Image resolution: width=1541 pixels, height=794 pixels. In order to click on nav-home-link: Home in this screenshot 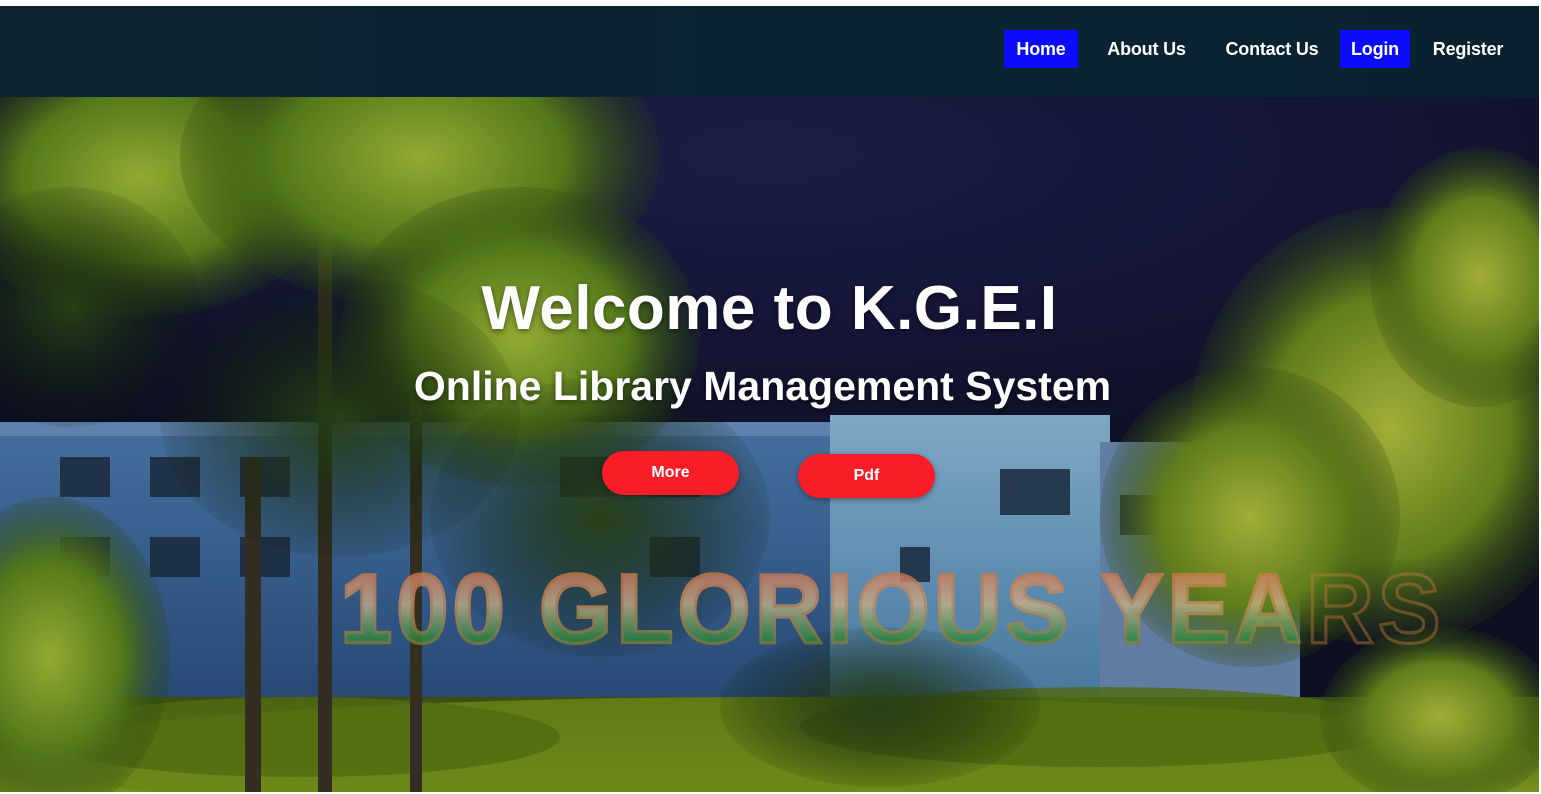, I will do `click(1041, 49)`.